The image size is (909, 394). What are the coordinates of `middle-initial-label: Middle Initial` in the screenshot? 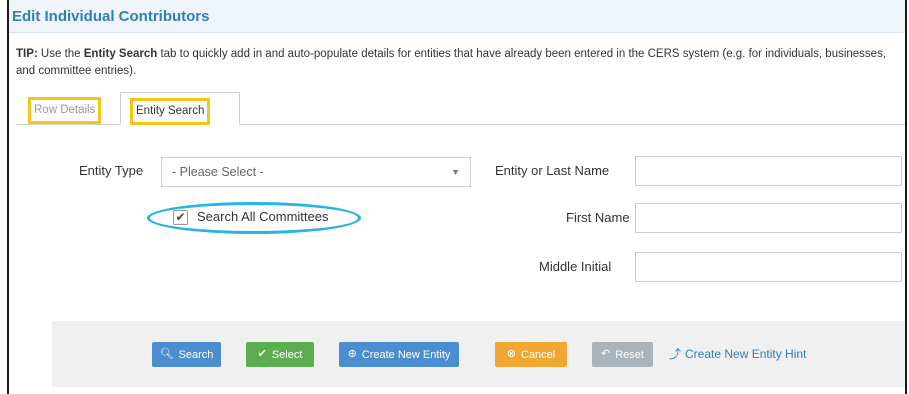 It's located at (575, 266).